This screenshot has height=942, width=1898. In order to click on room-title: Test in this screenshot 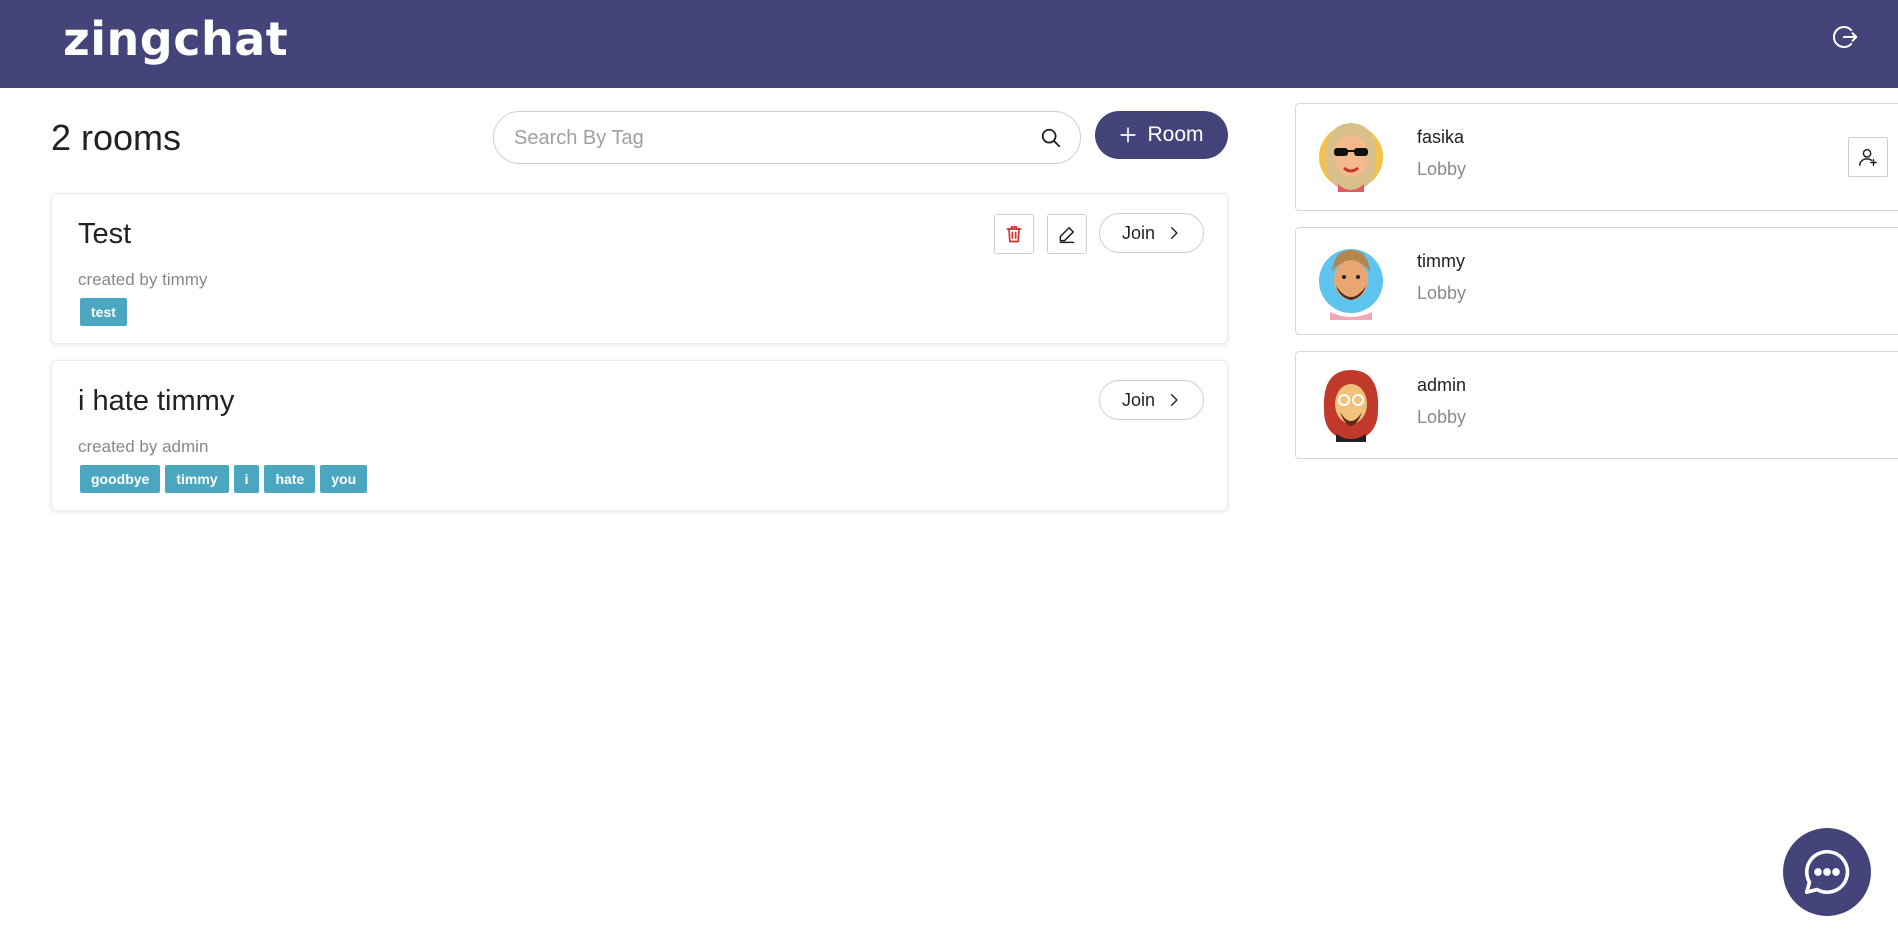, I will do `click(105, 234)`.